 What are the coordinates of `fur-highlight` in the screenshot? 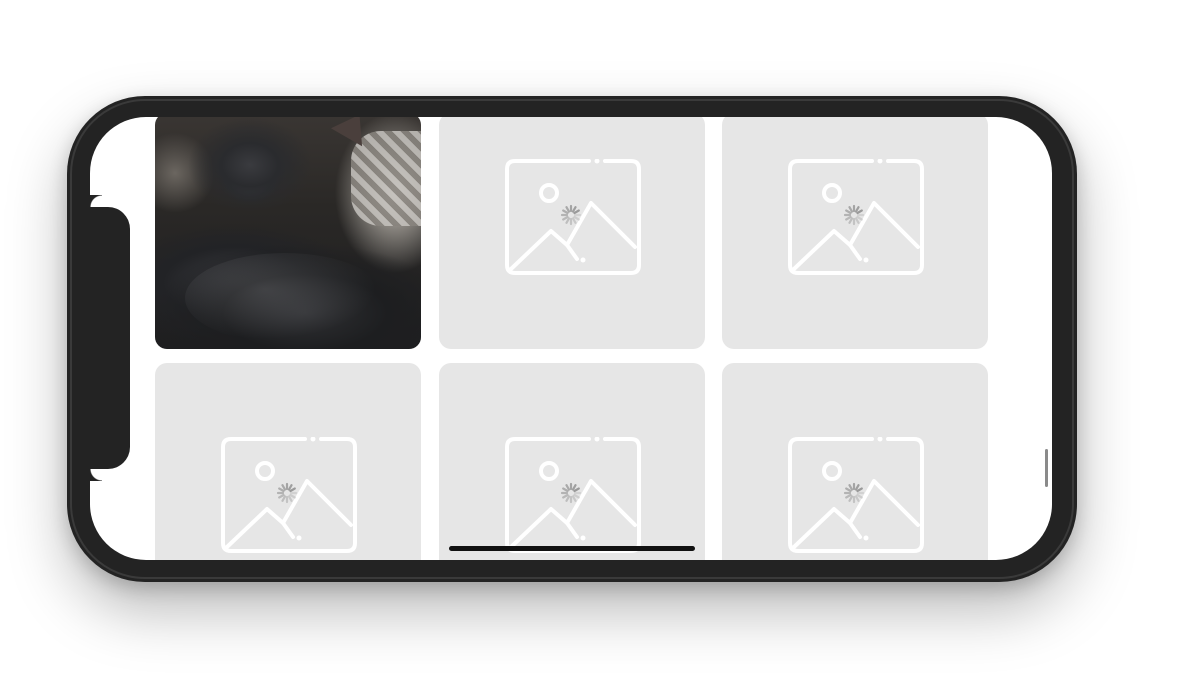 It's located at (285, 298).